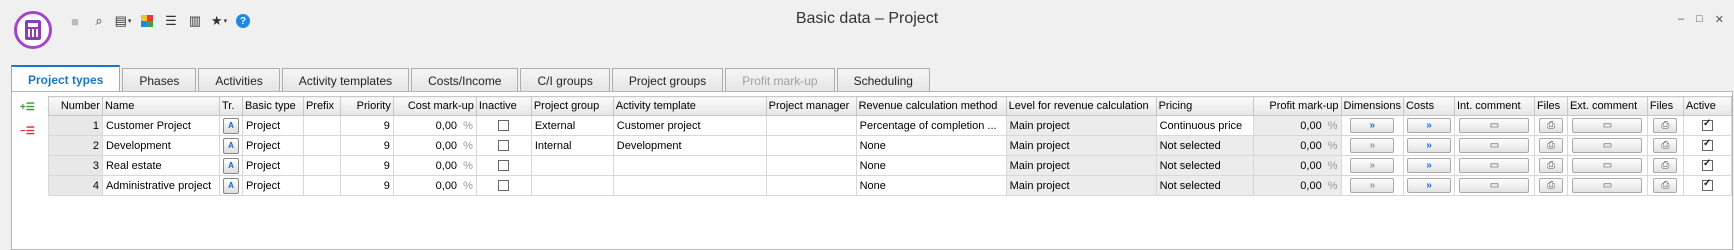 This screenshot has height=250, width=1734. I want to click on number-cell: 3, so click(75, 165).